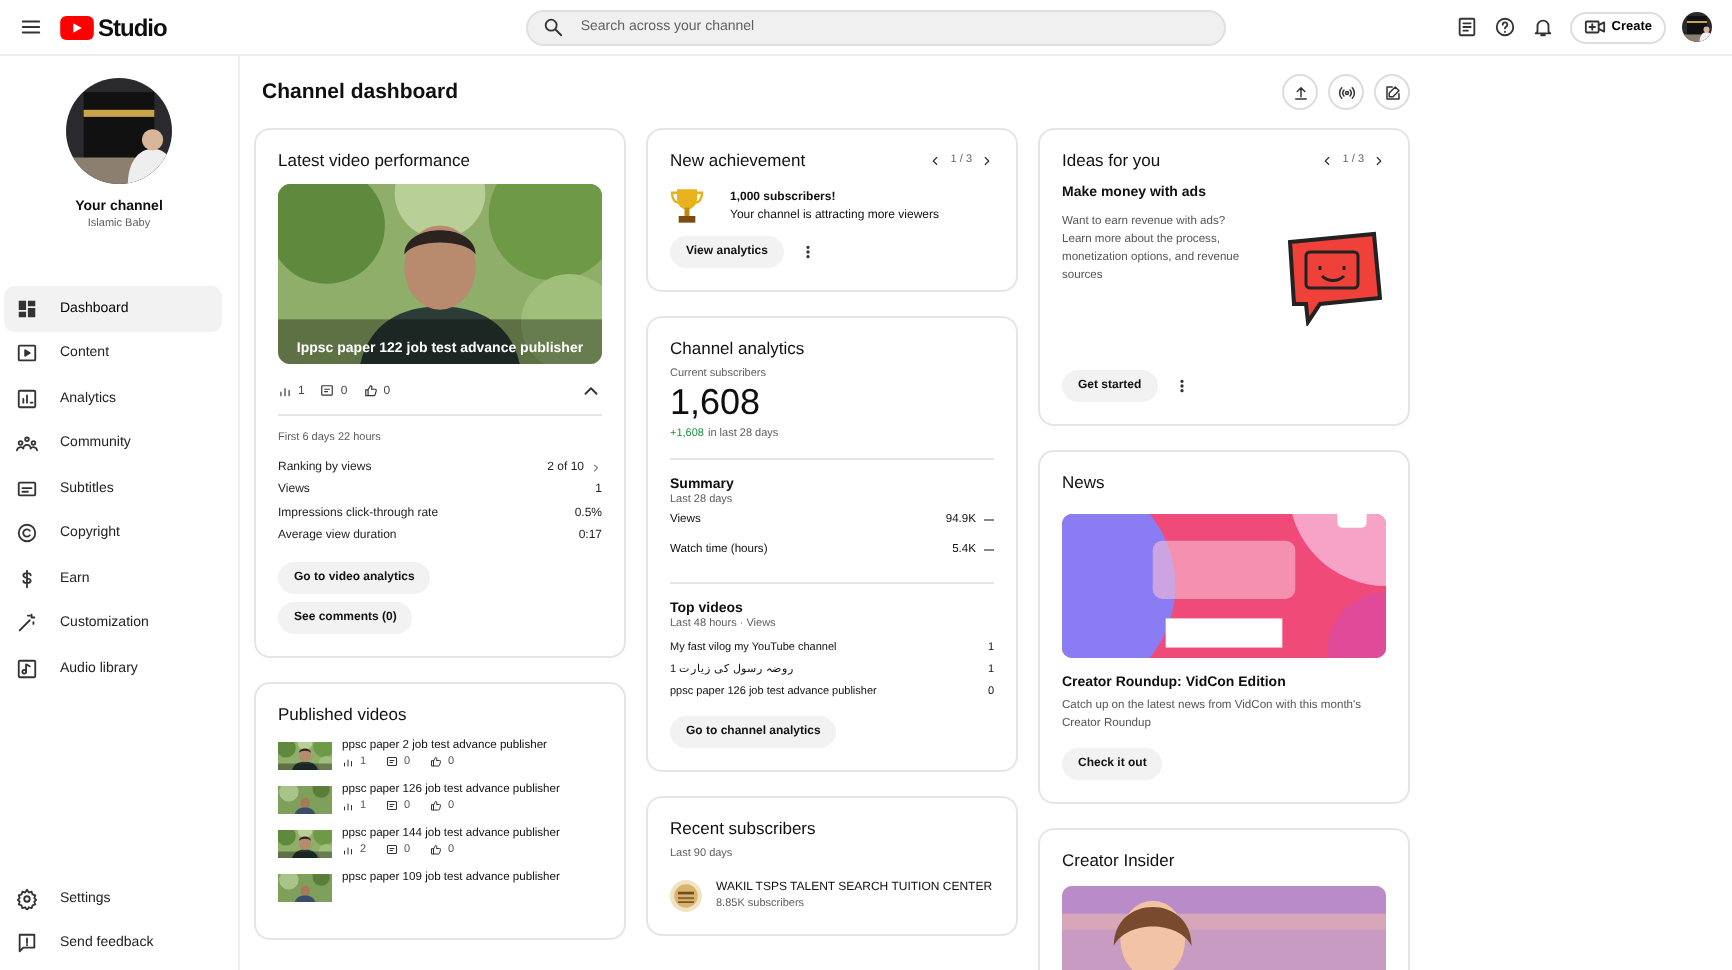  What do you see at coordinates (27, 533) in the screenshot?
I see `copyright-icon` at bounding box center [27, 533].